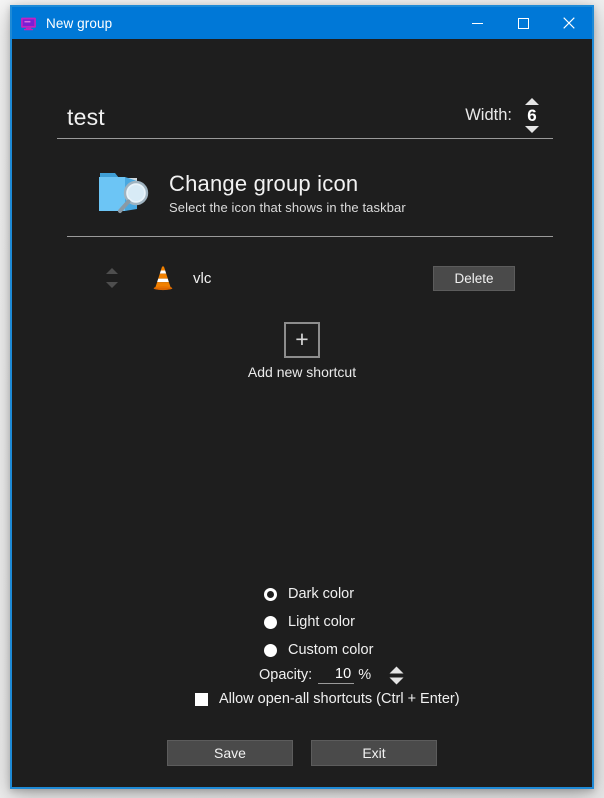  Describe the element at coordinates (532, 101) in the screenshot. I see `width-increment-icon` at that location.